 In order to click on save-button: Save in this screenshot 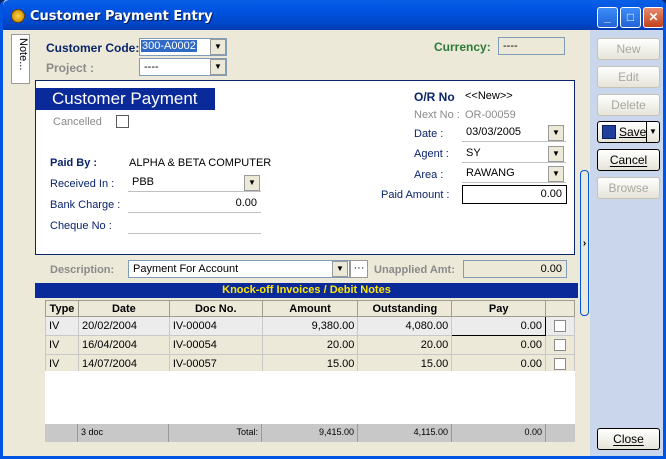, I will do `click(622, 132)`.